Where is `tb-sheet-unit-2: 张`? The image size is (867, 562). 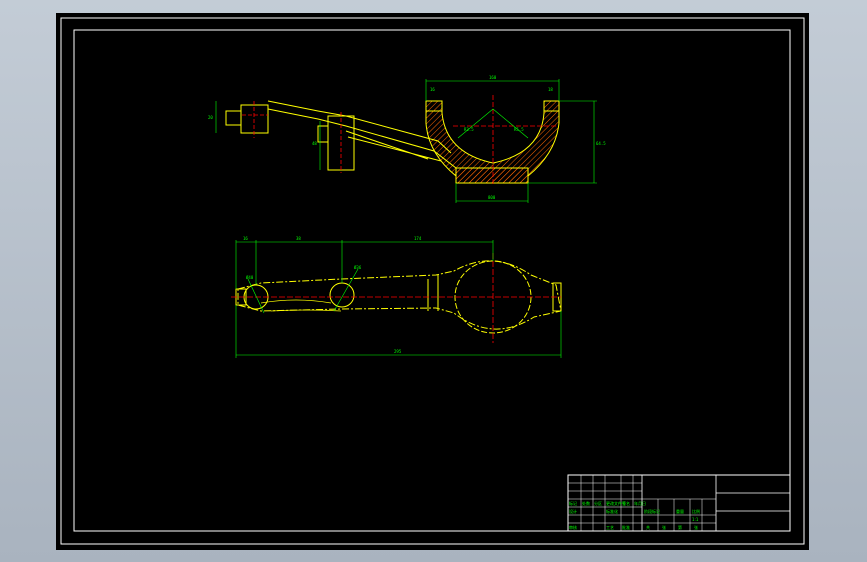
tb-sheet-unit-2: 张 is located at coordinates (696, 527).